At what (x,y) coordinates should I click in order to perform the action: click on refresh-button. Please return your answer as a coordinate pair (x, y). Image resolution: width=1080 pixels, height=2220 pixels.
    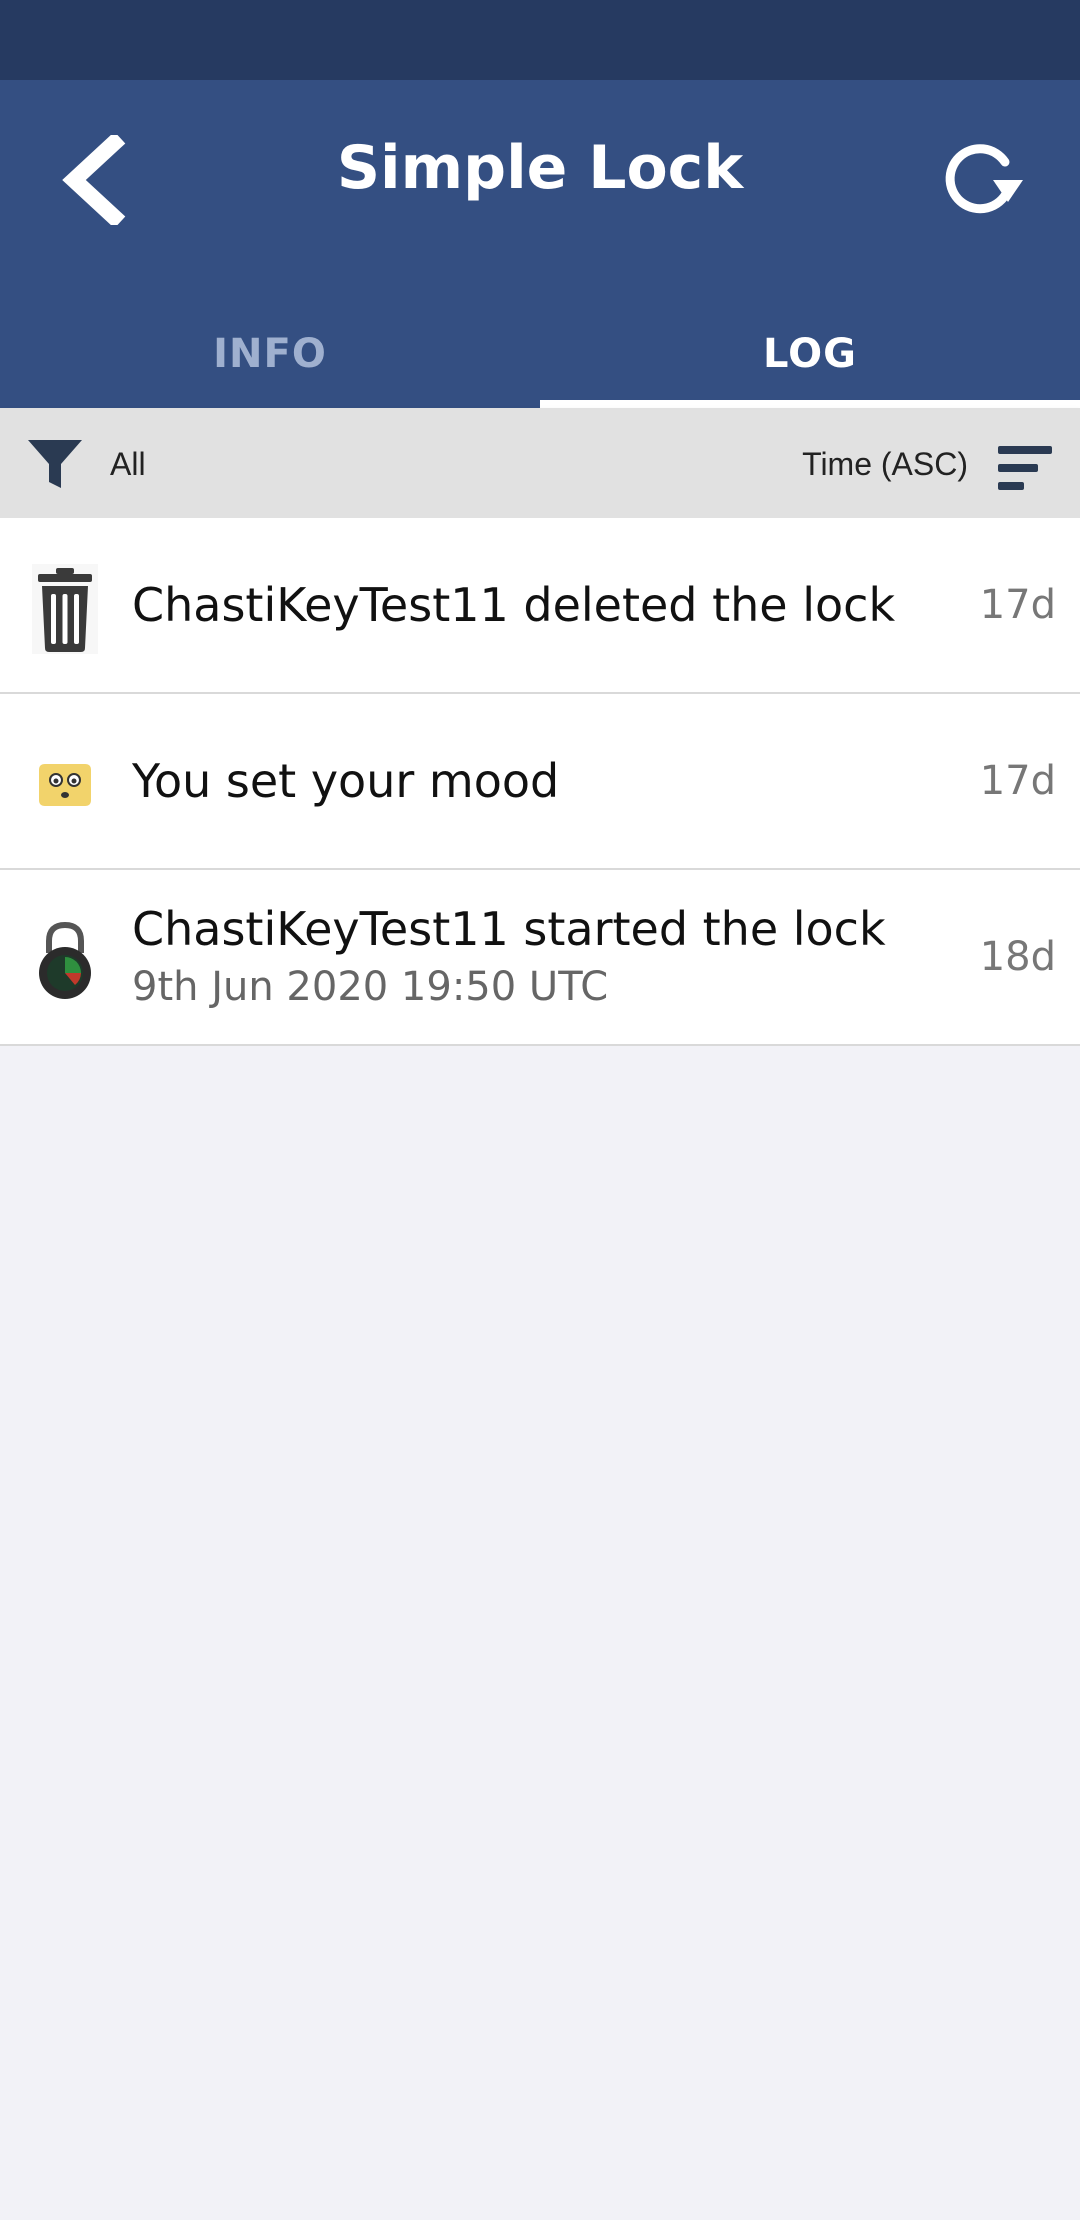
    Looking at the image, I should click on (980, 179).